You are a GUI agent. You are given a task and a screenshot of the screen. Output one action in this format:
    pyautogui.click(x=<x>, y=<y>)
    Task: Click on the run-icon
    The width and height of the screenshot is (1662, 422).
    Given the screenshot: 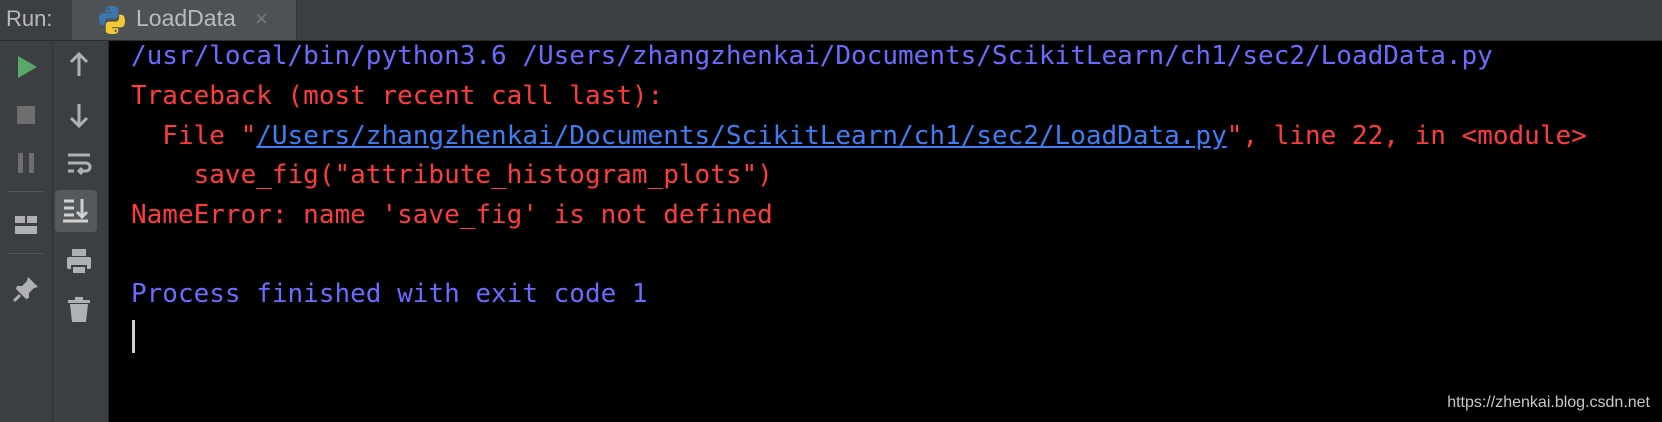 What is the action you would take?
    pyautogui.click(x=26, y=67)
    